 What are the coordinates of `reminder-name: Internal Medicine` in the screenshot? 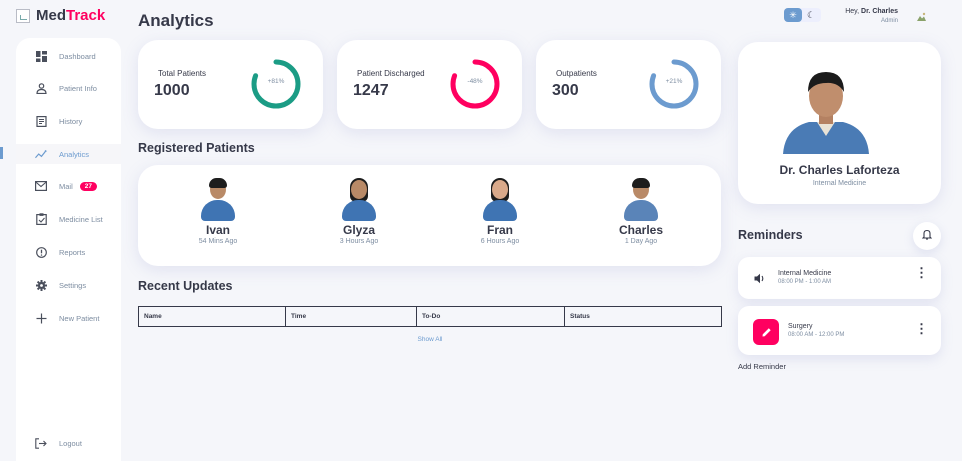 It's located at (805, 273).